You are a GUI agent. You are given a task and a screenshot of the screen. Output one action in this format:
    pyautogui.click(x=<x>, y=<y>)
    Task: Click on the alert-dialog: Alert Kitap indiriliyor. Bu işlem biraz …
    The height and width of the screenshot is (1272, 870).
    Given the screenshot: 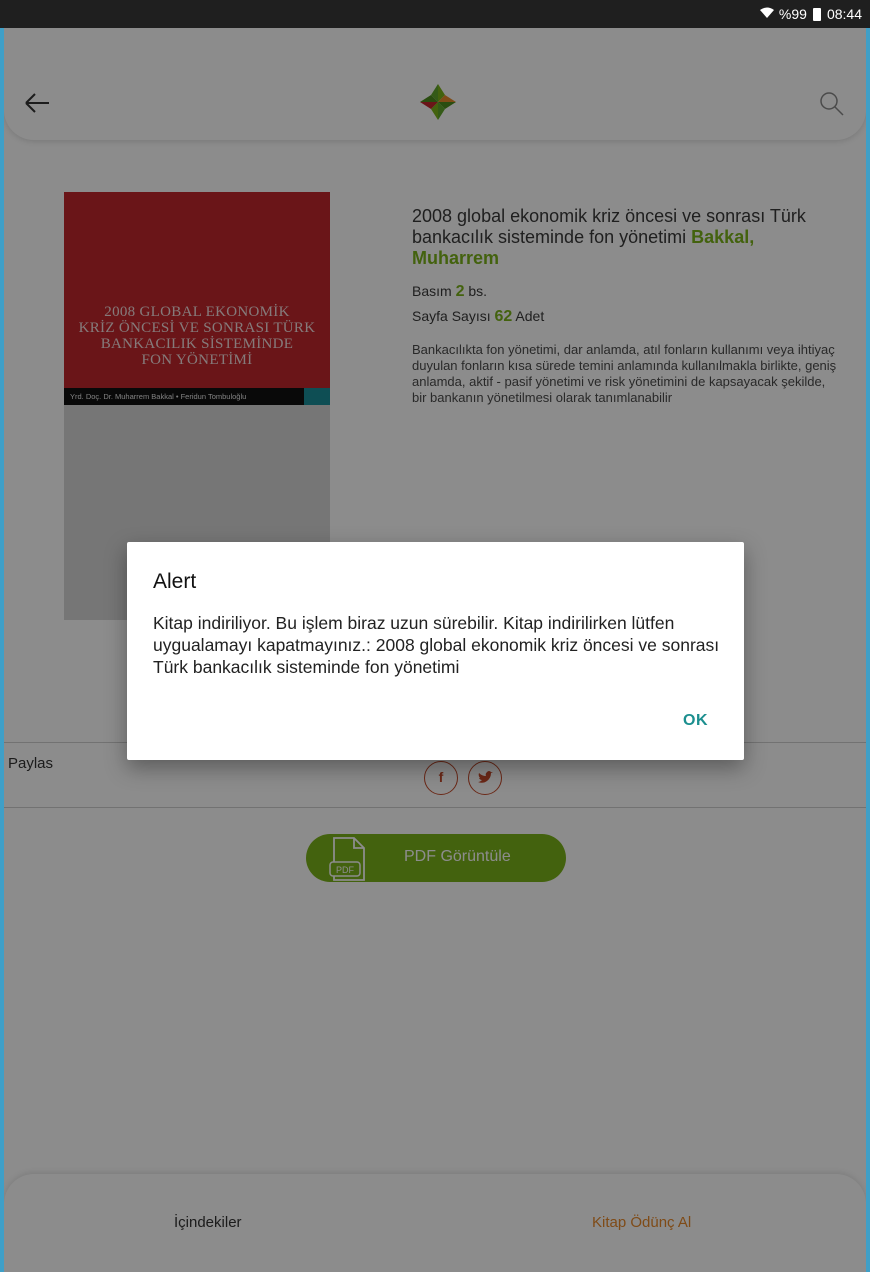 What is the action you would take?
    pyautogui.click(x=435, y=651)
    